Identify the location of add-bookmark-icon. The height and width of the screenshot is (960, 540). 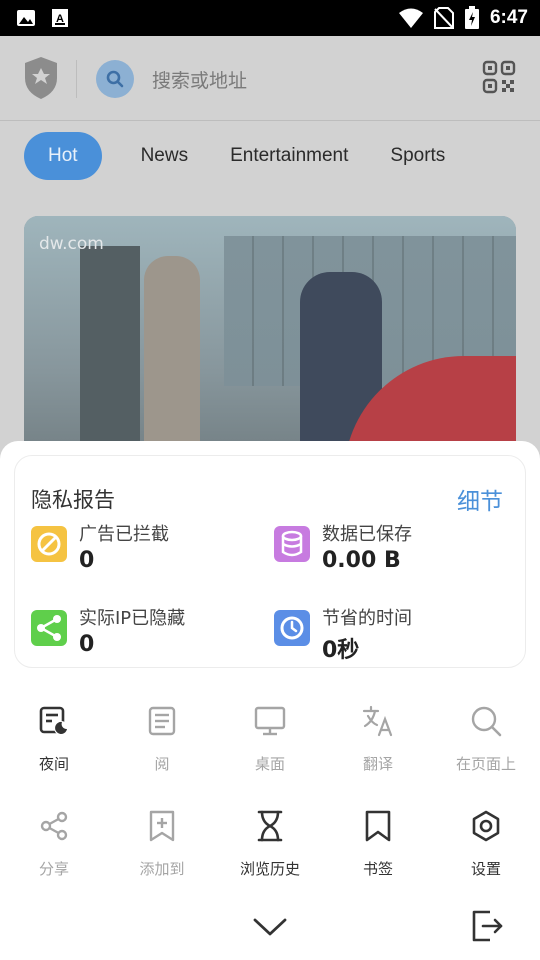
(162, 826).